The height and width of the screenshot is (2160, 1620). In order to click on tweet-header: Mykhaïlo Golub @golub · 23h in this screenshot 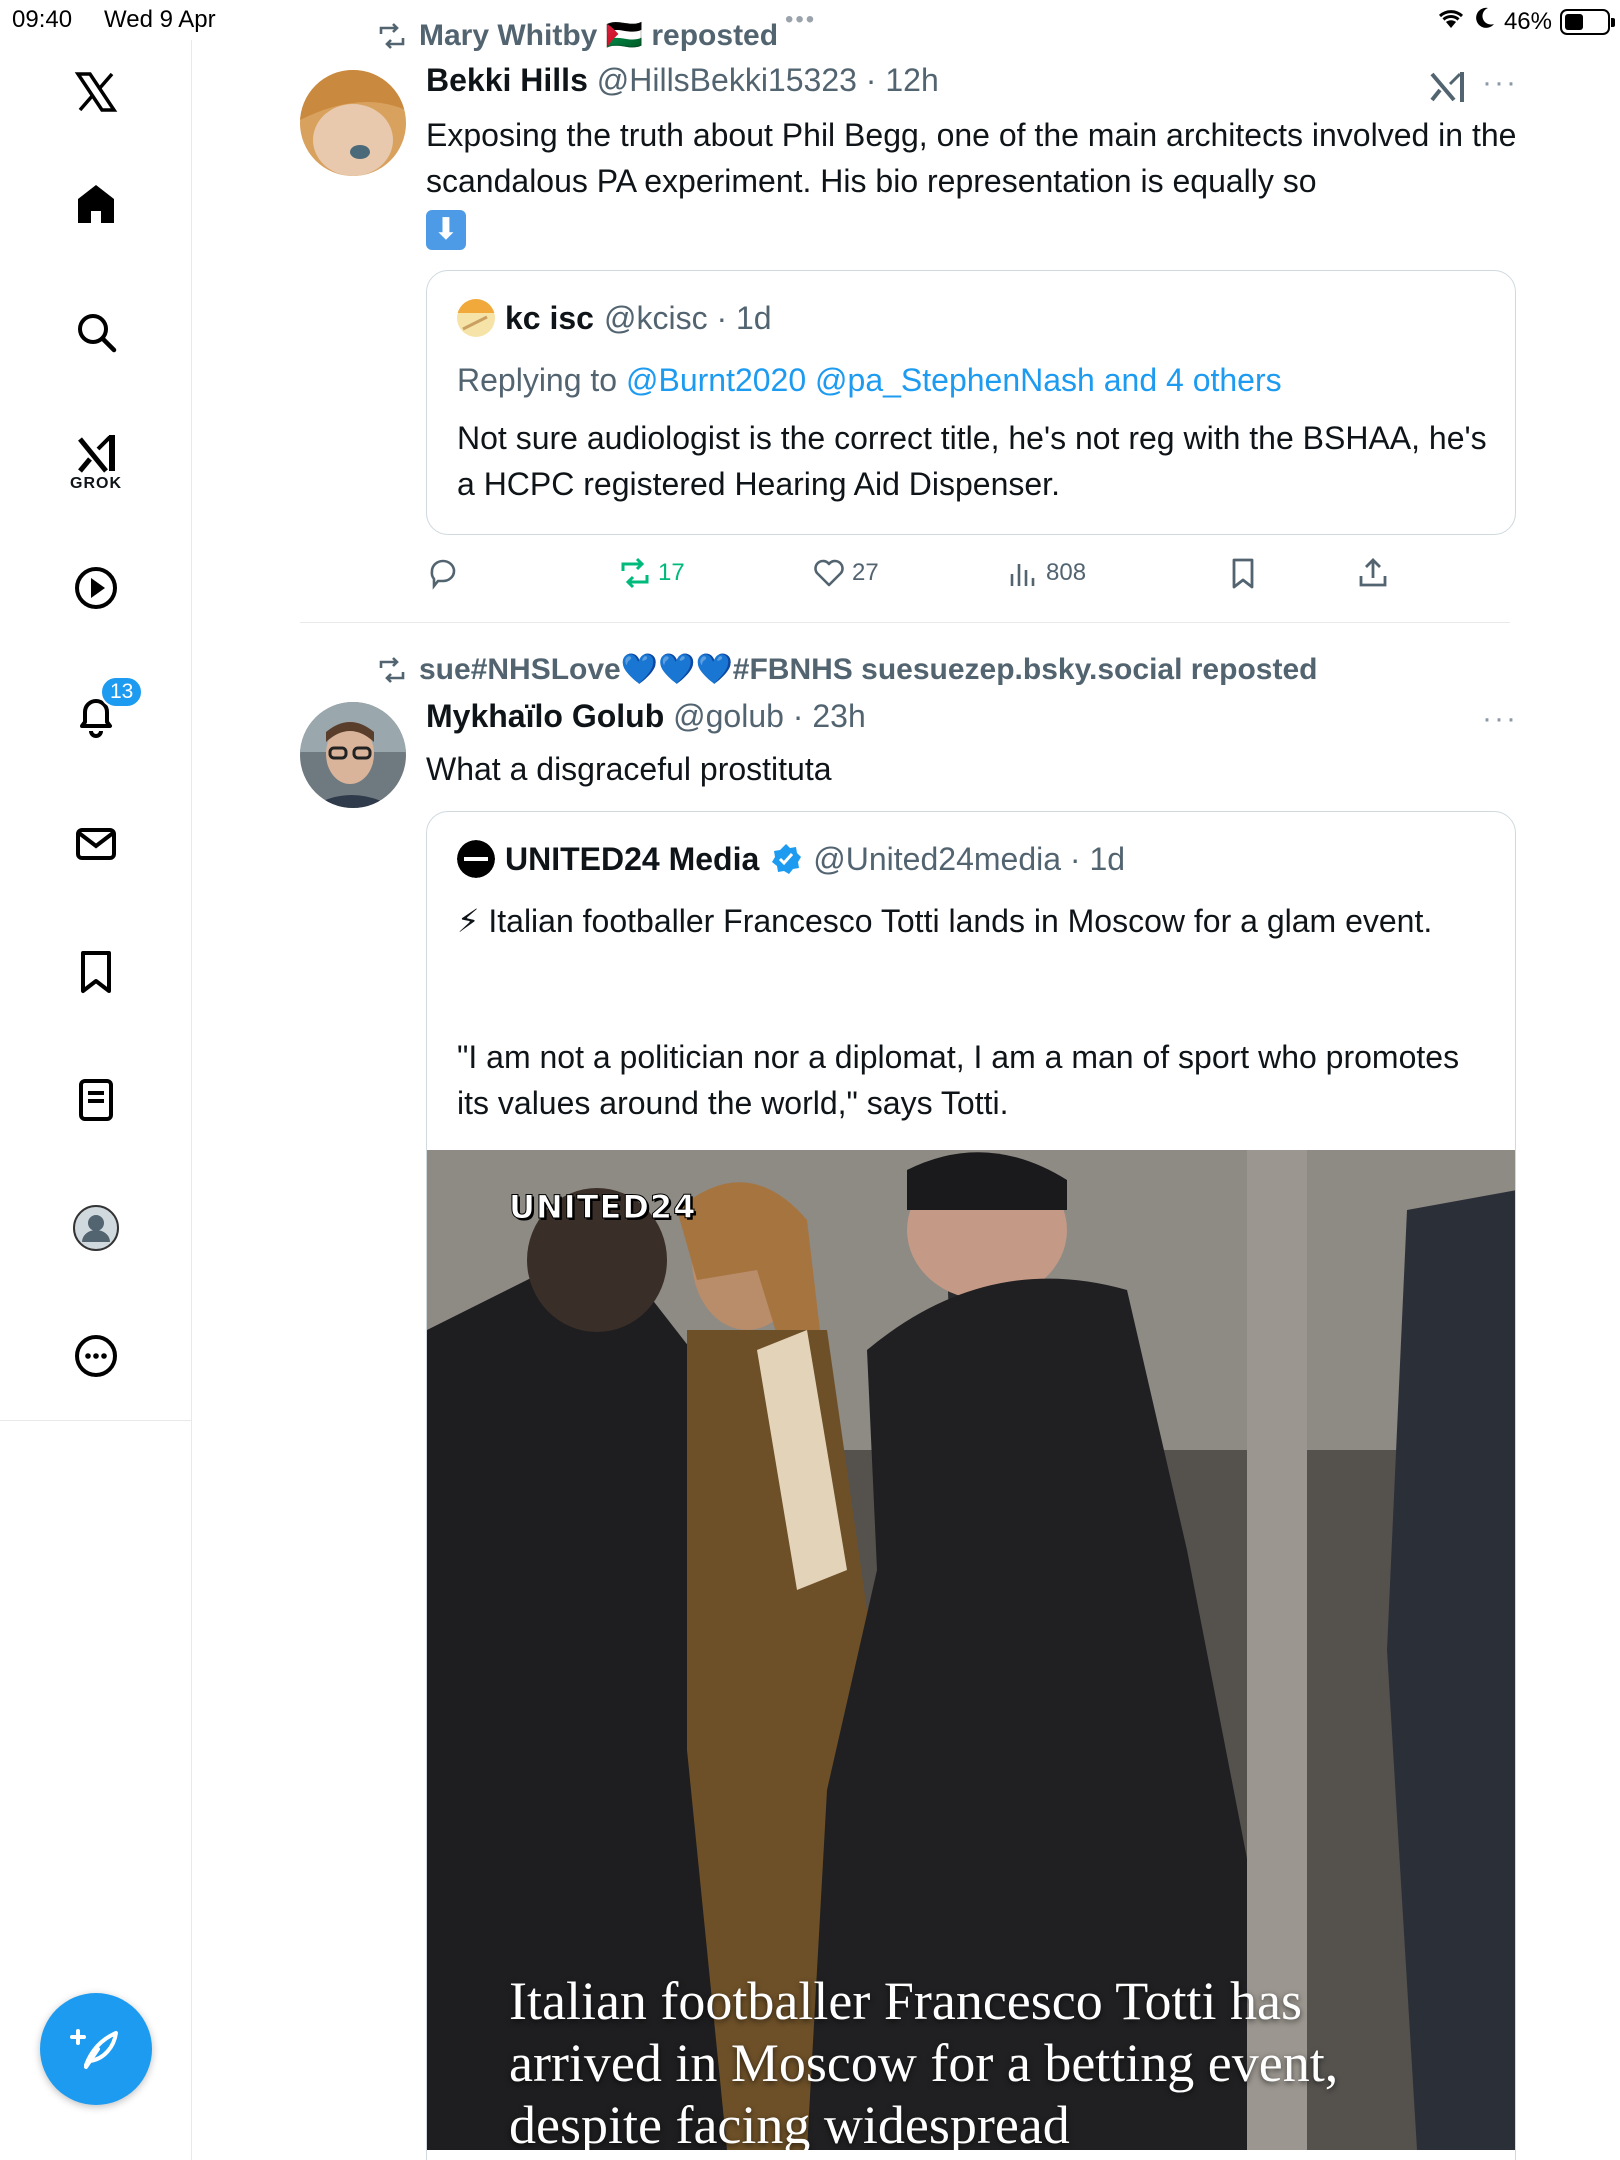, I will do `click(646, 716)`.